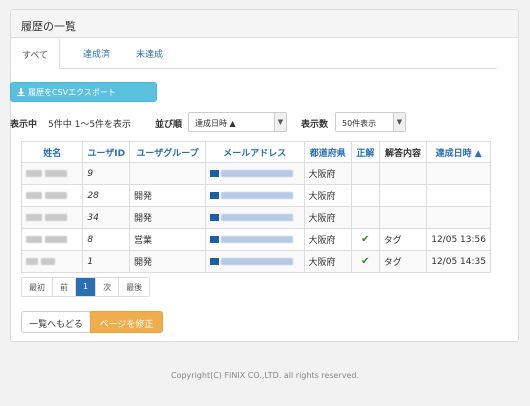  I want to click on pagination: 最初 前 1 次 最後, so click(86, 287).